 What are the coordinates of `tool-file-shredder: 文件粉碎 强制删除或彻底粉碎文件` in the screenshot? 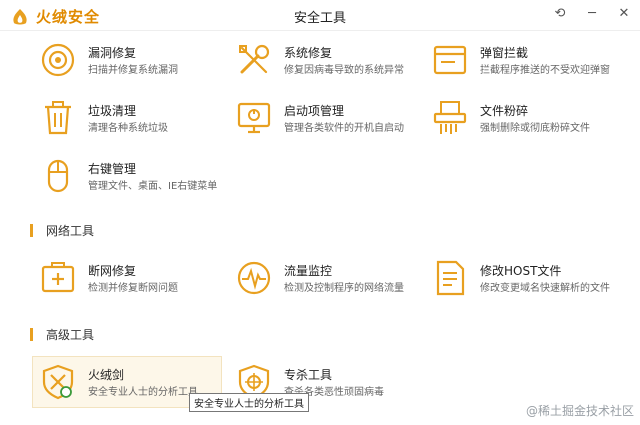 It's located at (530, 120).